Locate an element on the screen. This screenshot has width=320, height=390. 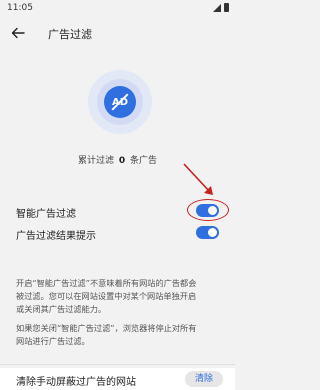
app-bar: 广告过滤 is located at coordinates (117, 33).